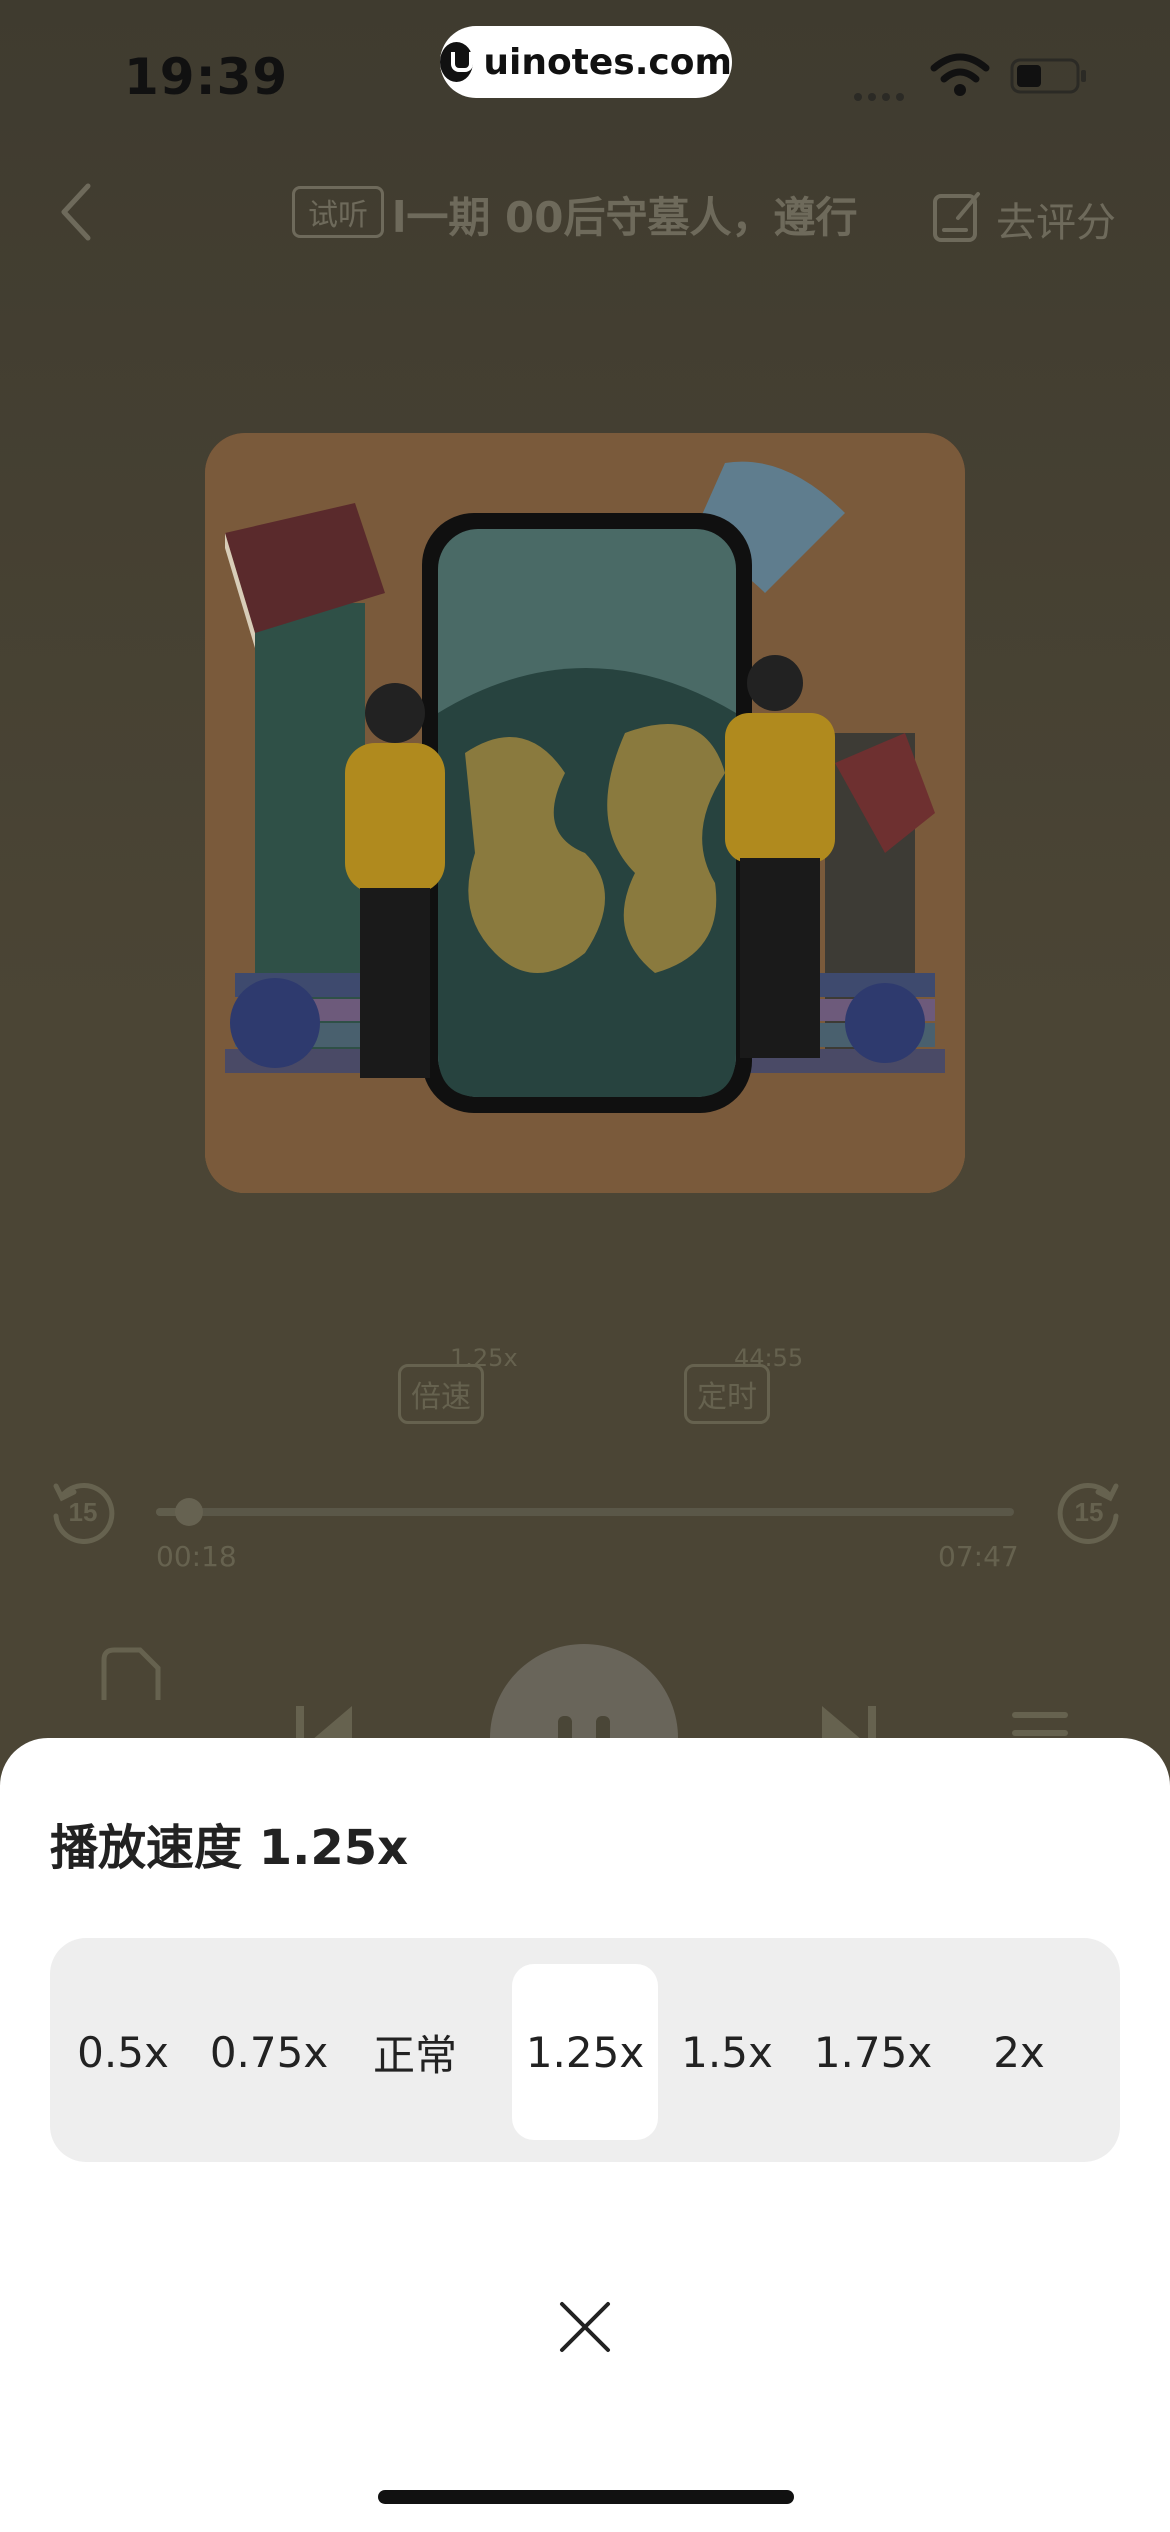  What do you see at coordinates (586, 2497) in the screenshot?
I see `home-indicator` at bounding box center [586, 2497].